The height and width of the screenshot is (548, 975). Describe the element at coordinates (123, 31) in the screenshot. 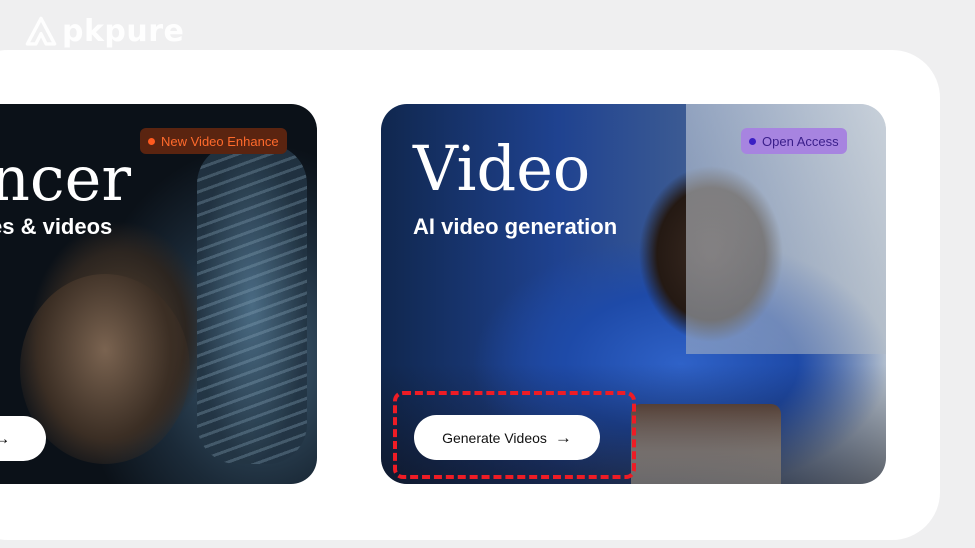

I see `watermark-text: pkpure` at that location.